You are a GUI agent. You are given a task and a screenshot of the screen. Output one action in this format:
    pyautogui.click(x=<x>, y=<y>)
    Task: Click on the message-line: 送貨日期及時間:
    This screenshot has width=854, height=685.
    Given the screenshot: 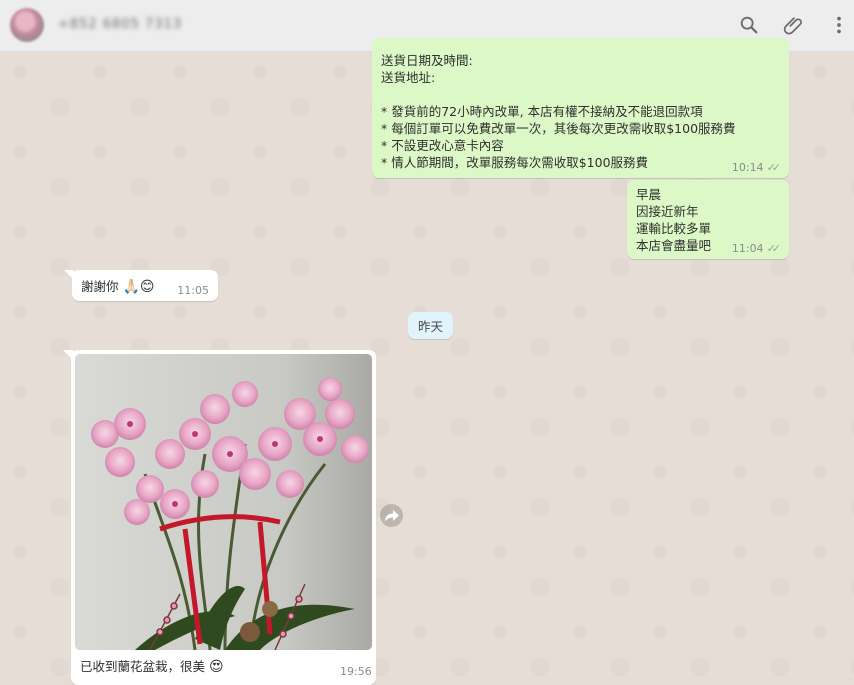 What is the action you would take?
    pyautogui.click(x=427, y=60)
    